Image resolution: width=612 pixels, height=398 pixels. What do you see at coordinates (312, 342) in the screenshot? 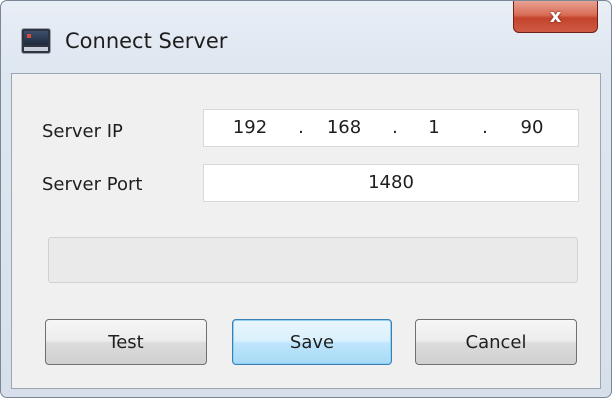
I see `save-button: Save` at bounding box center [312, 342].